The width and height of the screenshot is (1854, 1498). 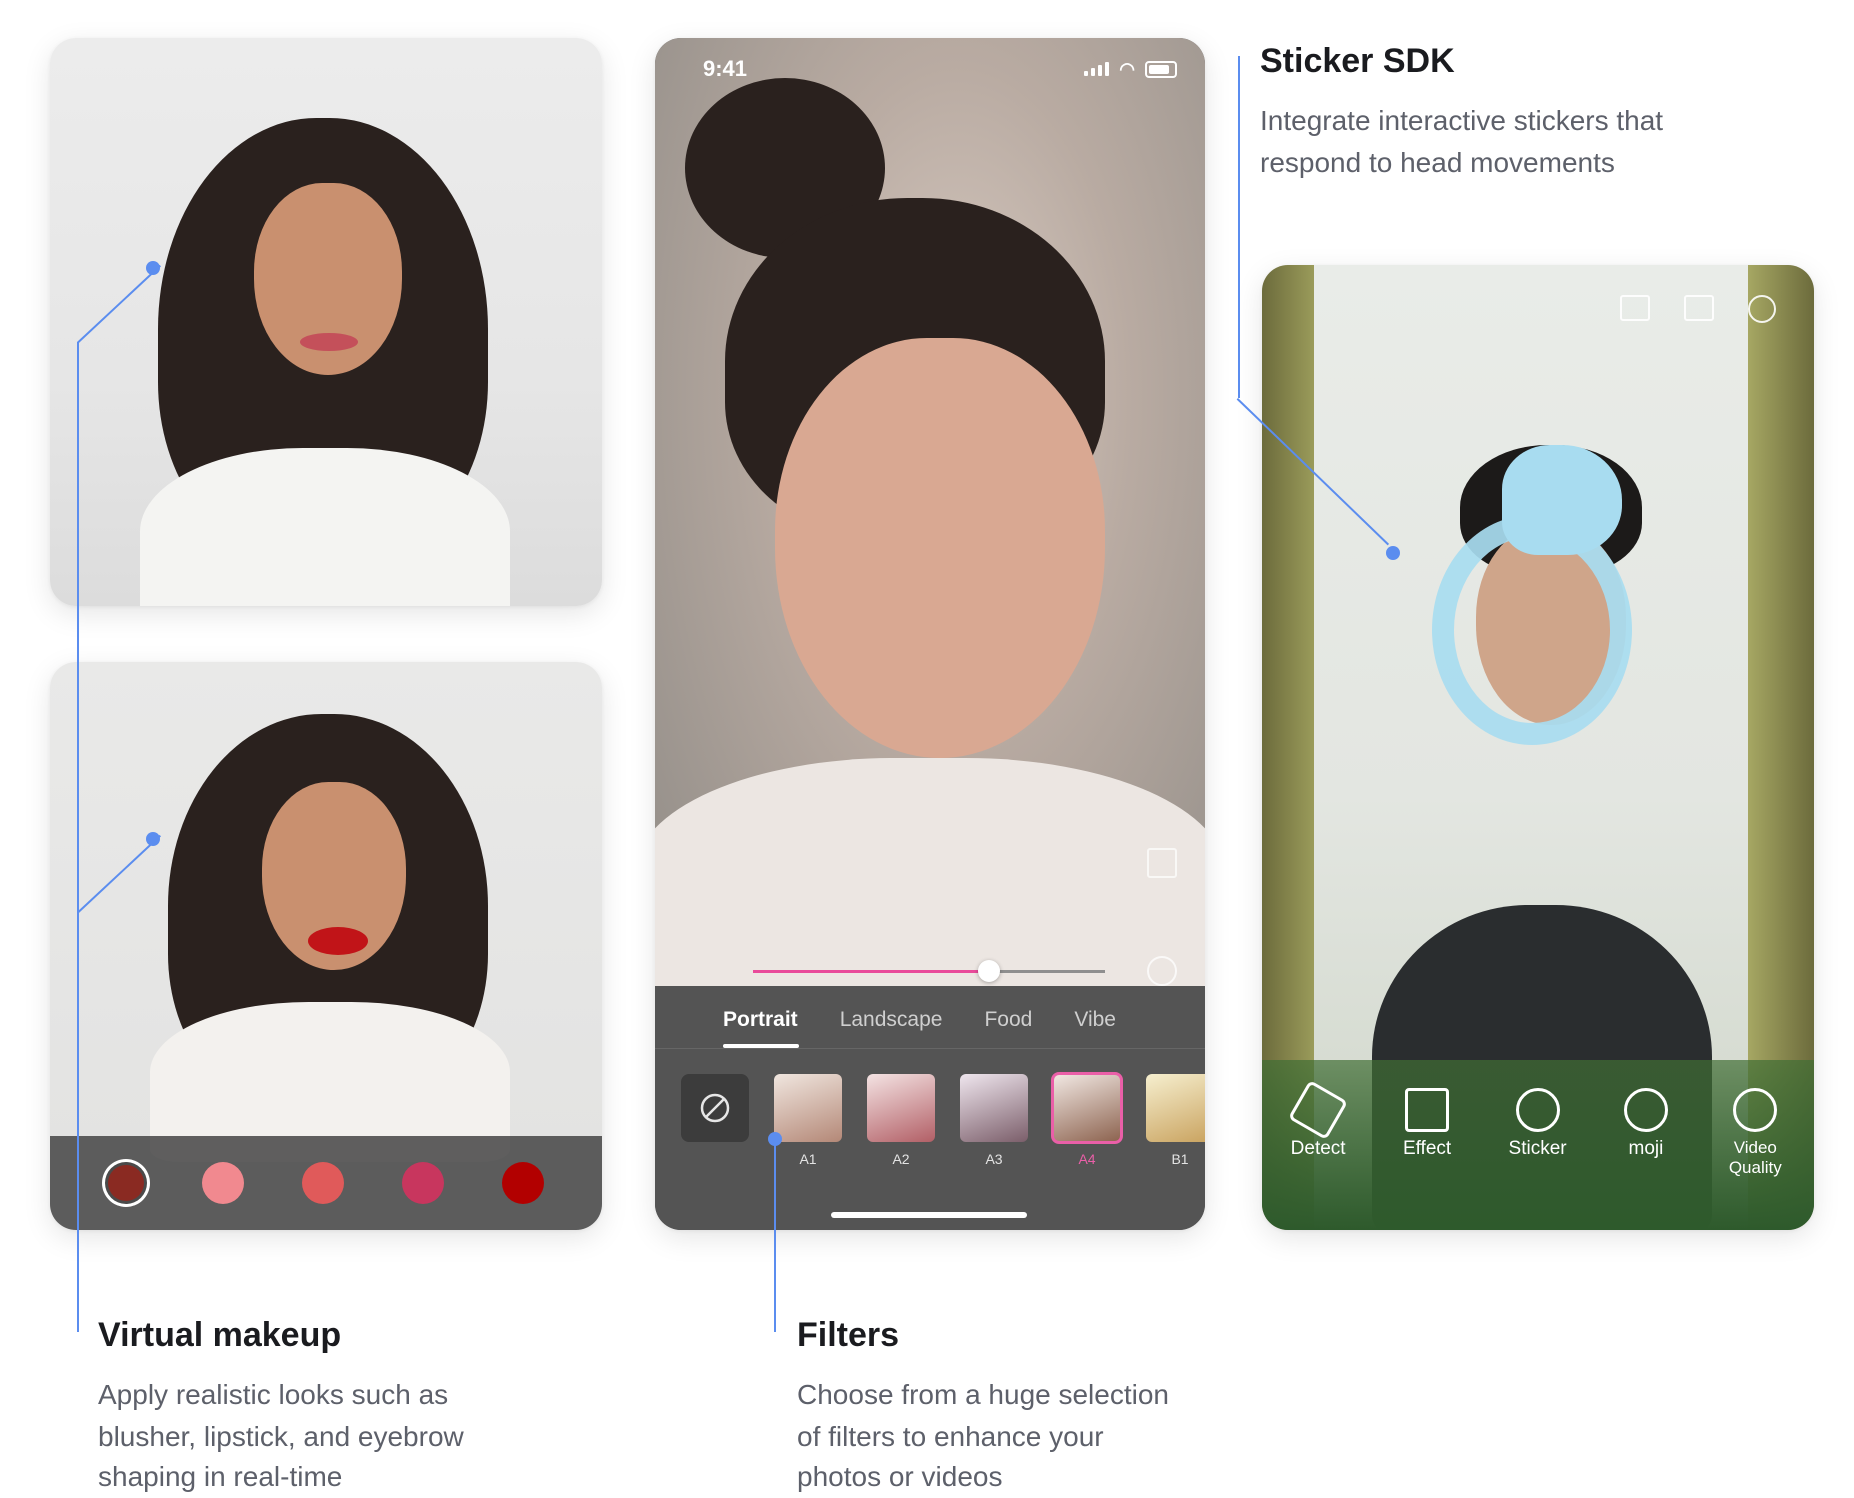 What do you see at coordinates (1538, 1133) in the screenshot?
I see `tool-sticker: Sticker` at bounding box center [1538, 1133].